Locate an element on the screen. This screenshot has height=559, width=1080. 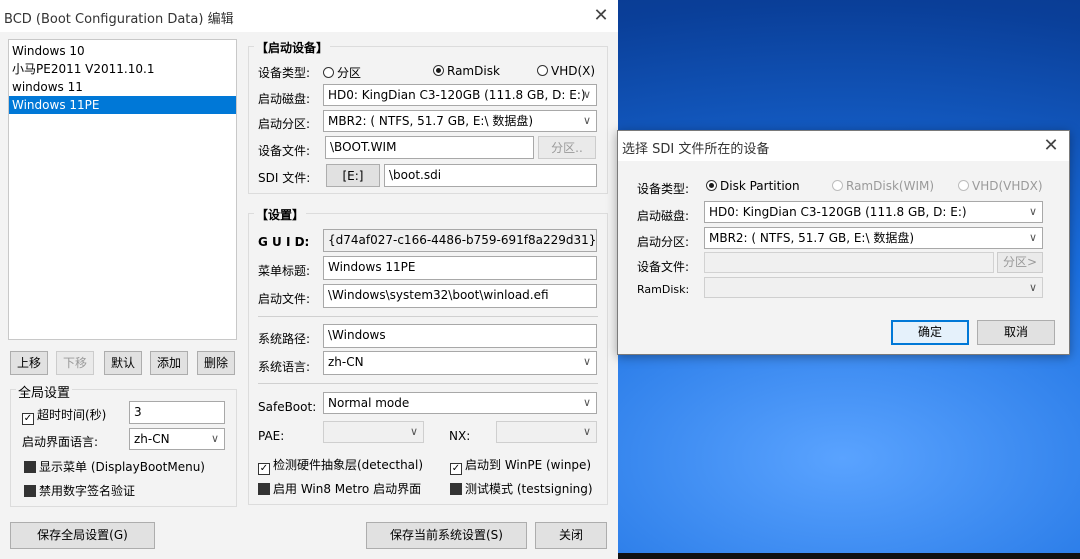
taskbar-edge is located at coordinates (849, 556).